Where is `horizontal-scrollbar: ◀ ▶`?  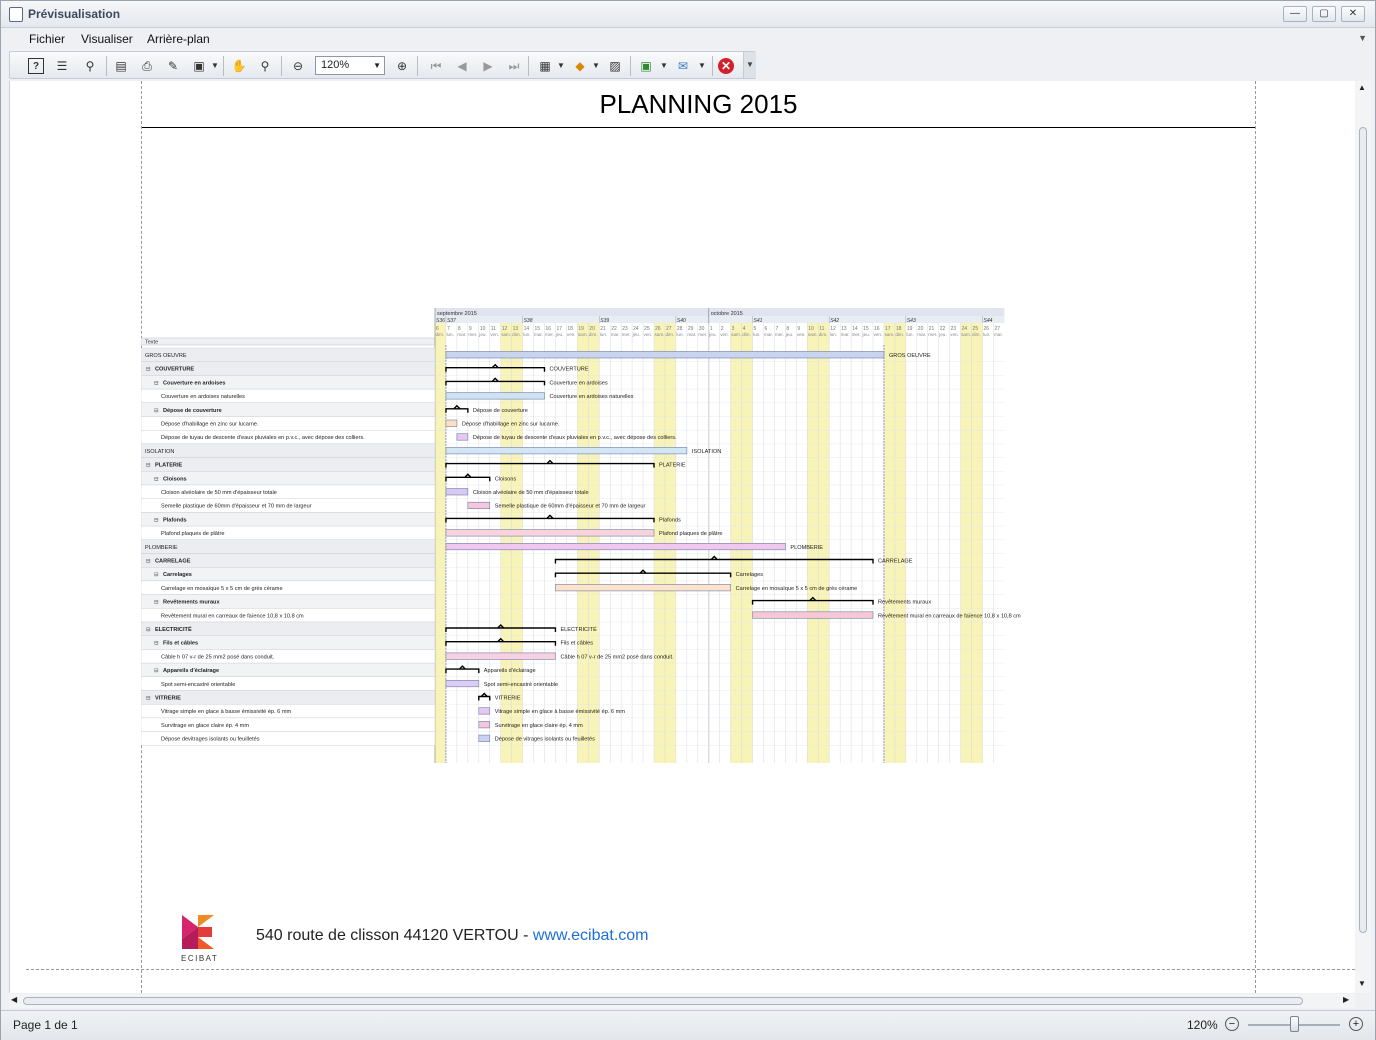
horizontal-scrollbar: ◀ ▶ is located at coordinates (682, 1001).